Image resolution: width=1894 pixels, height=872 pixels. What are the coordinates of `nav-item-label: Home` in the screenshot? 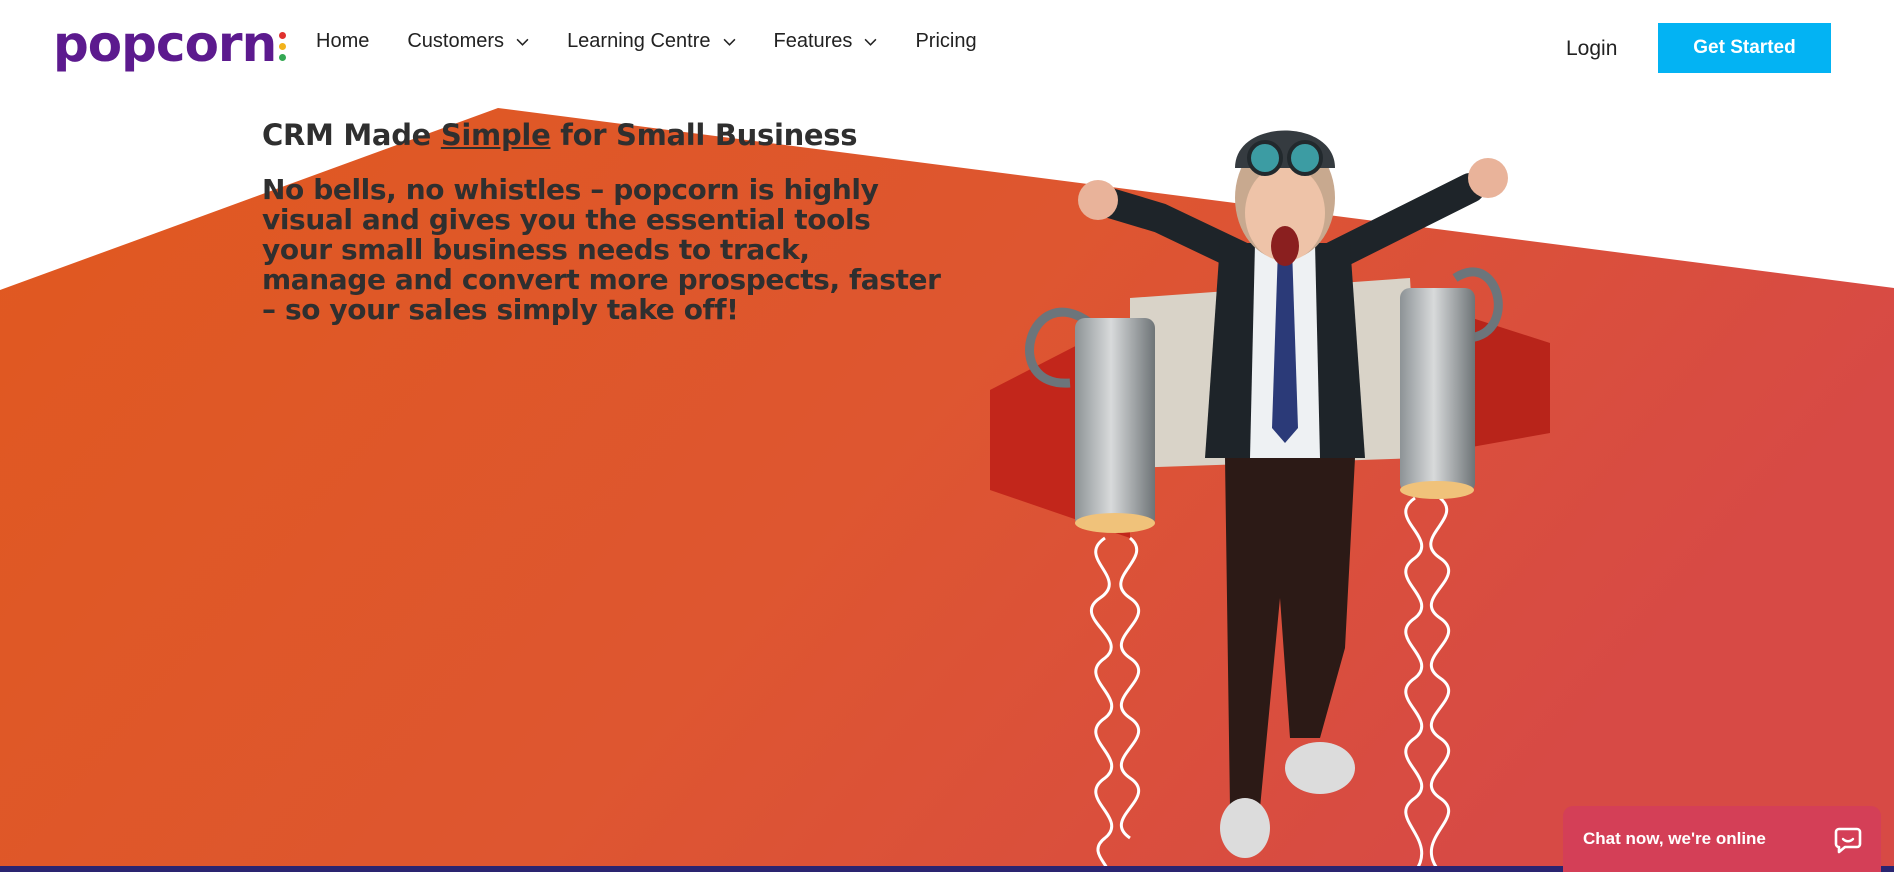 It's located at (343, 41).